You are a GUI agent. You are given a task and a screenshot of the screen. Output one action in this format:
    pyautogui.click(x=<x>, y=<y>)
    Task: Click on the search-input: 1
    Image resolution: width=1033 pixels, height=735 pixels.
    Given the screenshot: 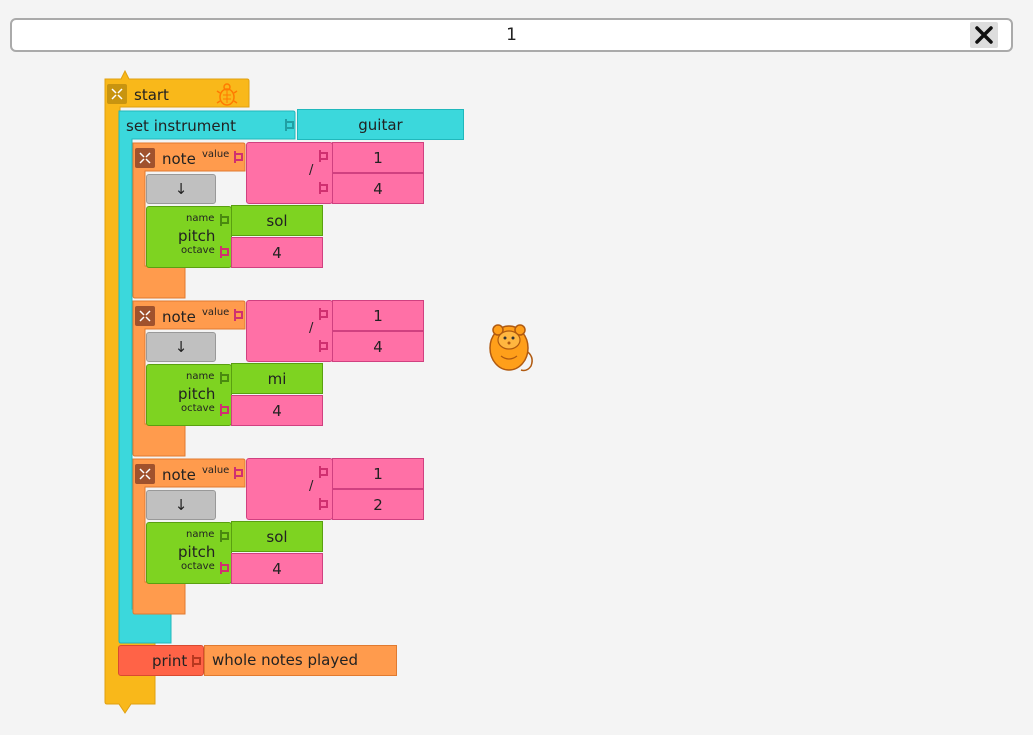 What is the action you would take?
    pyautogui.click(x=511, y=35)
    